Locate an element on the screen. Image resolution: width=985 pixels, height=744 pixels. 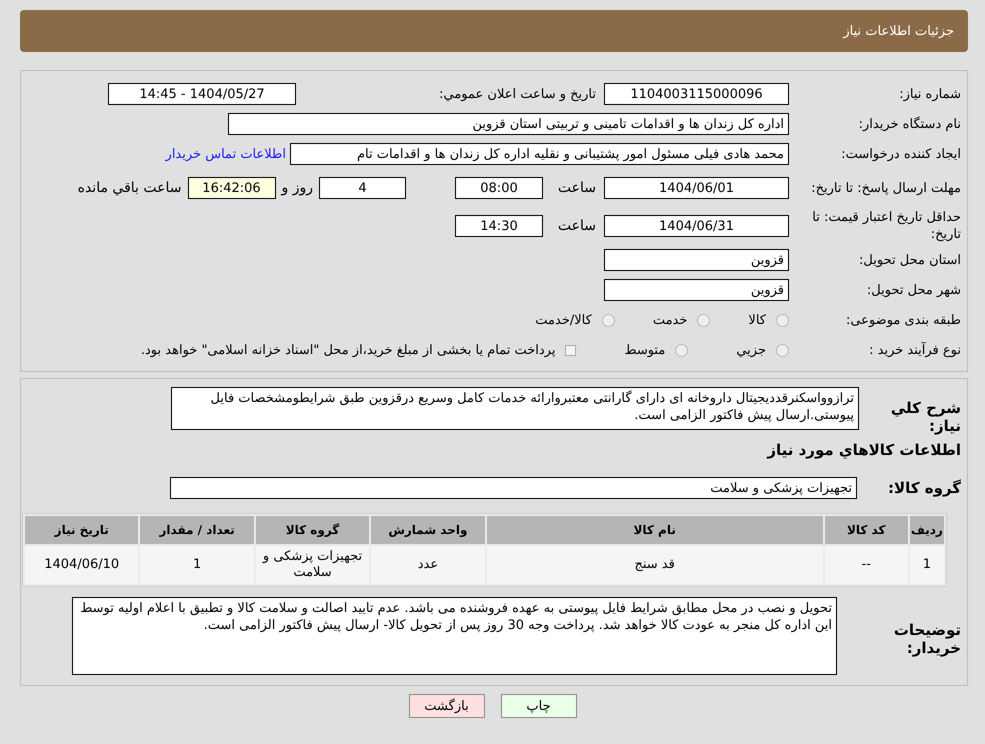
radio-label: کالا is located at coordinates (757, 320).